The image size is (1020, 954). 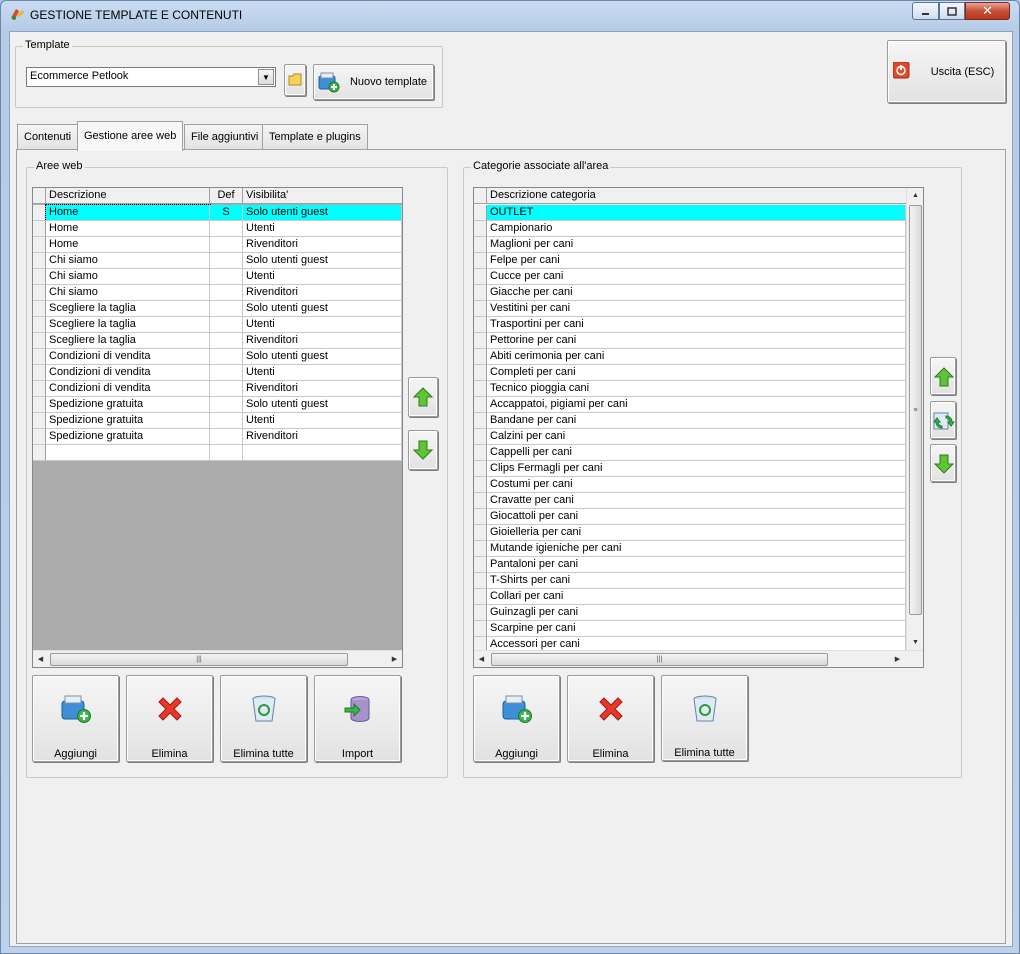 What do you see at coordinates (226, 213) in the screenshot?
I see `cell-def: S` at bounding box center [226, 213].